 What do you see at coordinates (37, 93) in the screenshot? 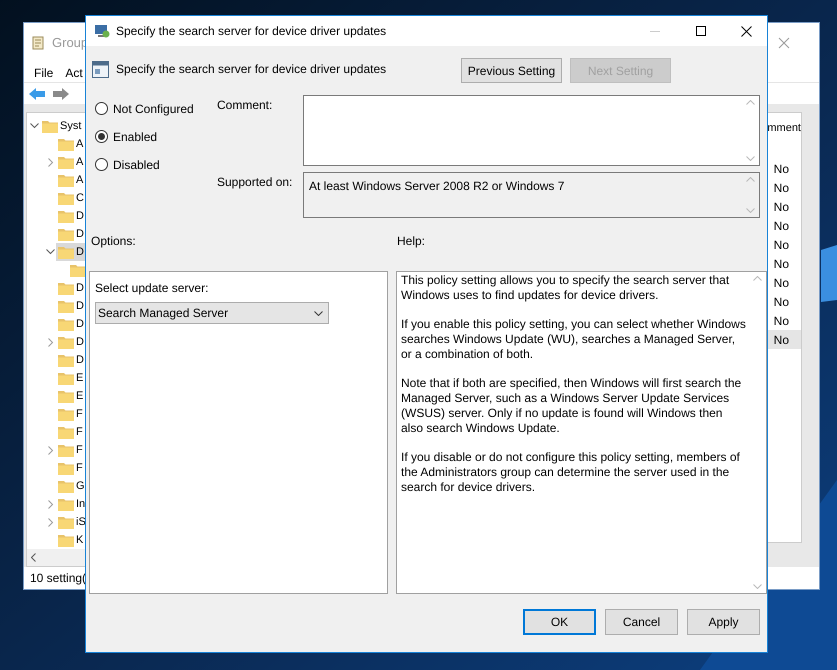
I see `back-arrow-icon` at bounding box center [37, 93].